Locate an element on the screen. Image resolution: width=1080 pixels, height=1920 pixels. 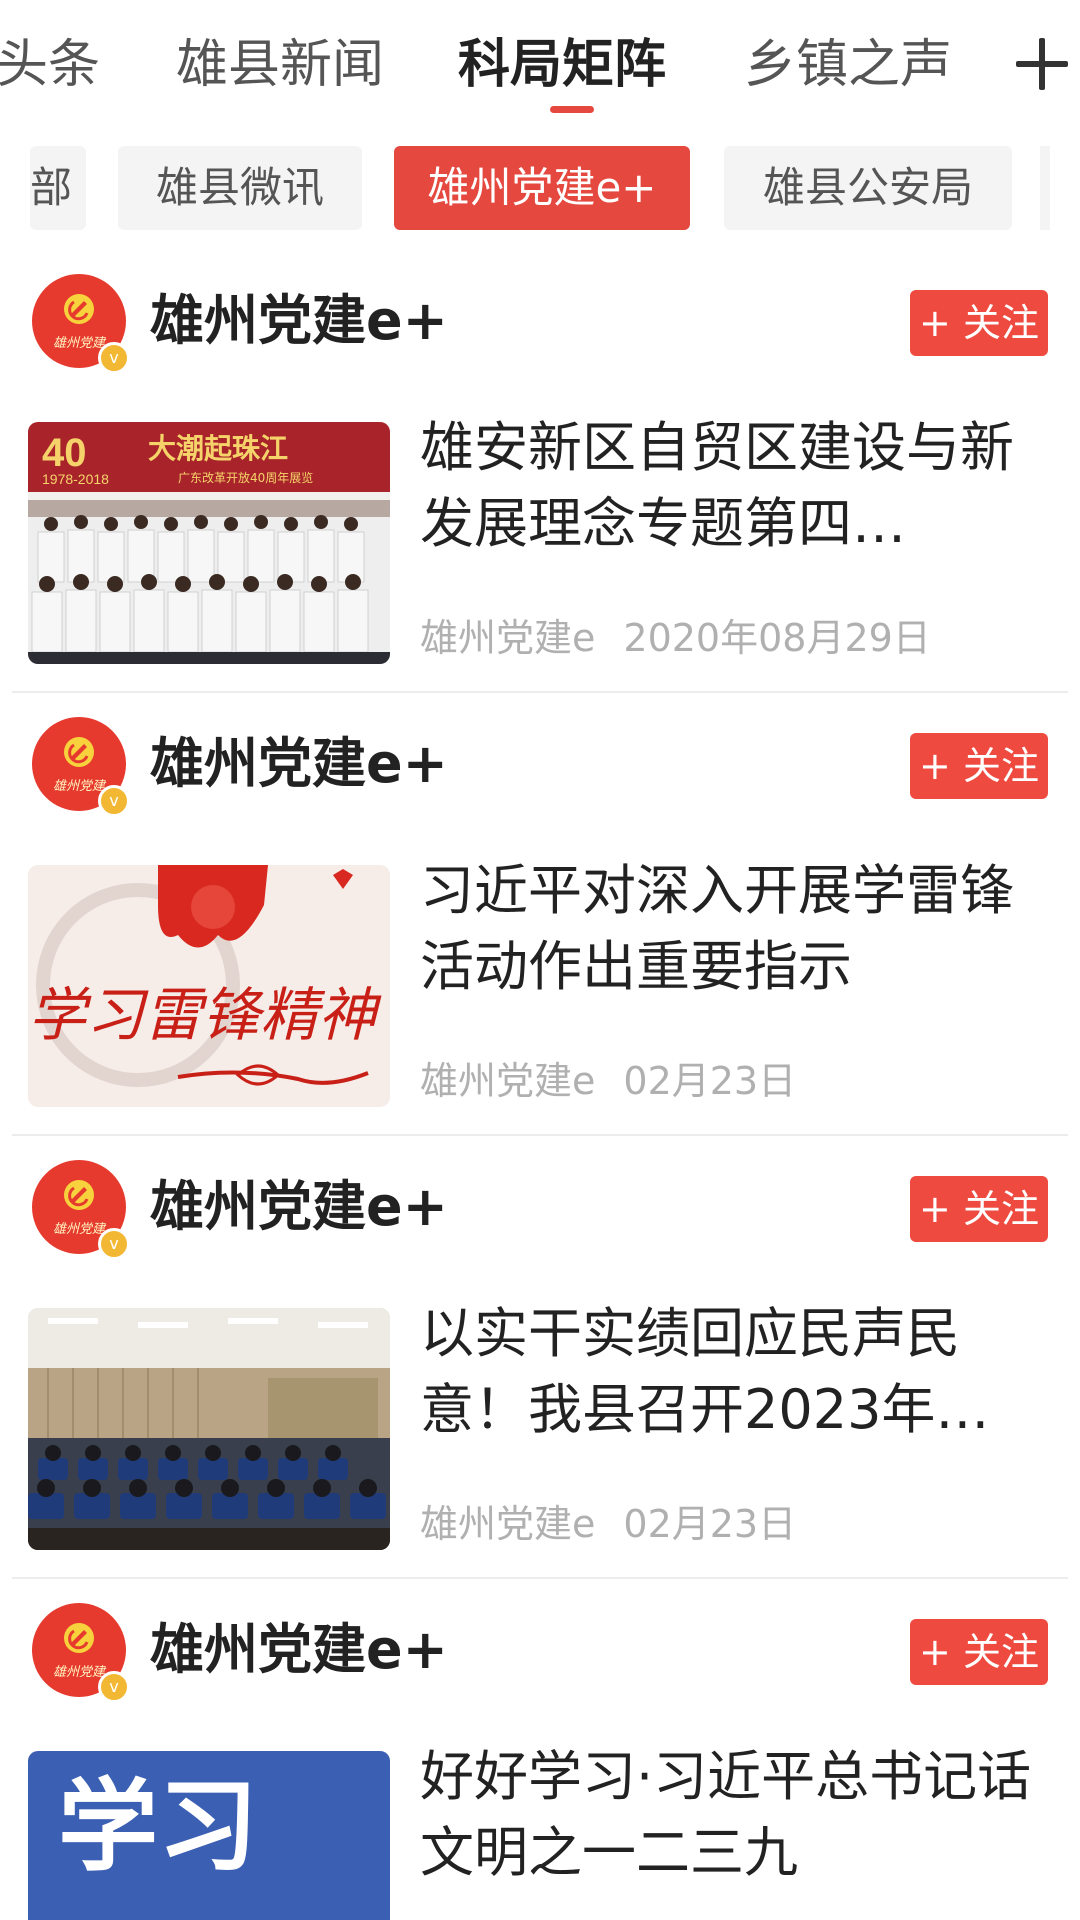
article-thumbnail is located at coordinates (209, 1429).